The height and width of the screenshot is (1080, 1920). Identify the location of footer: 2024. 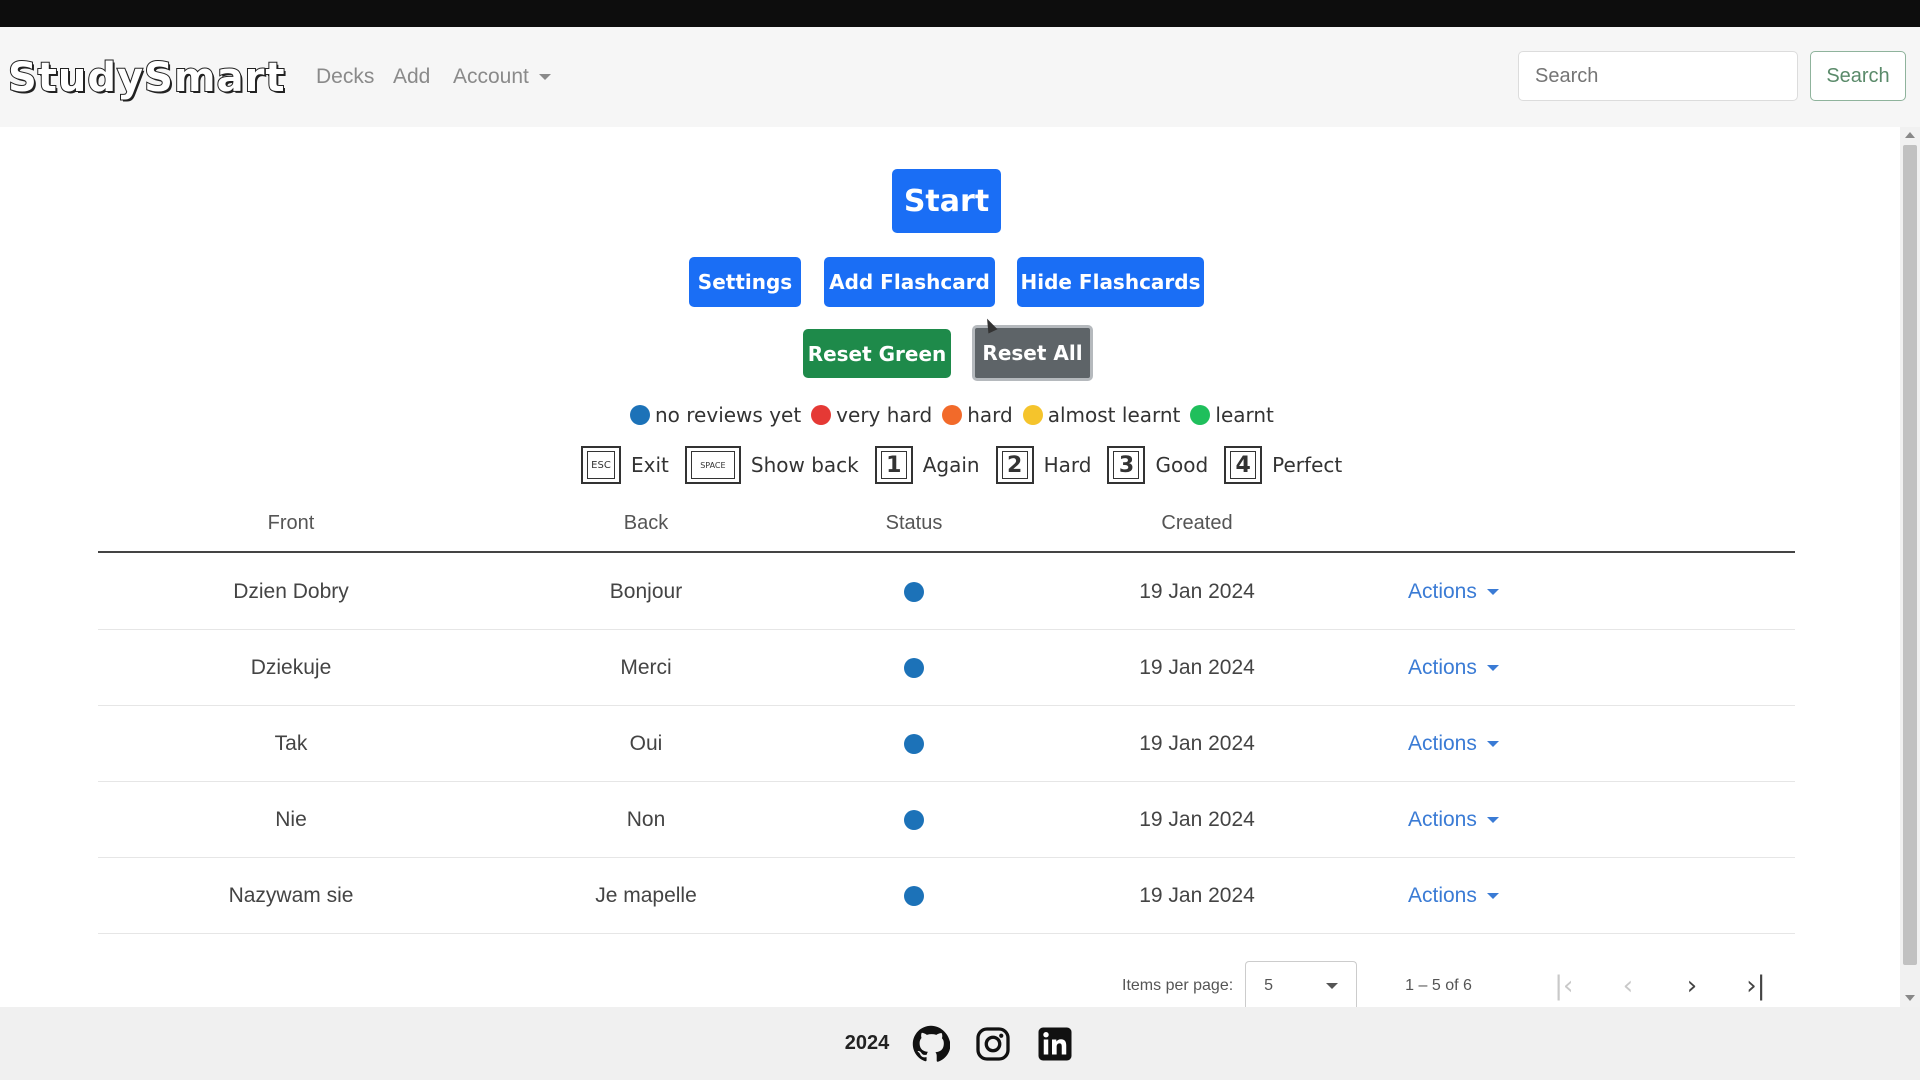
(960, 1043).